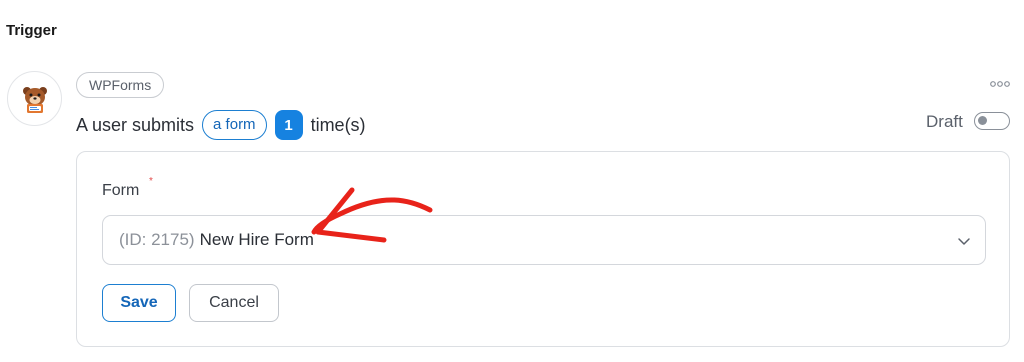 This screenshot has height=362, width=1024. What do you see at coordinates (338, 124) in the screenshot?
I see `trigger-suffix-text: time(s)` at bounding box center [338, 124].